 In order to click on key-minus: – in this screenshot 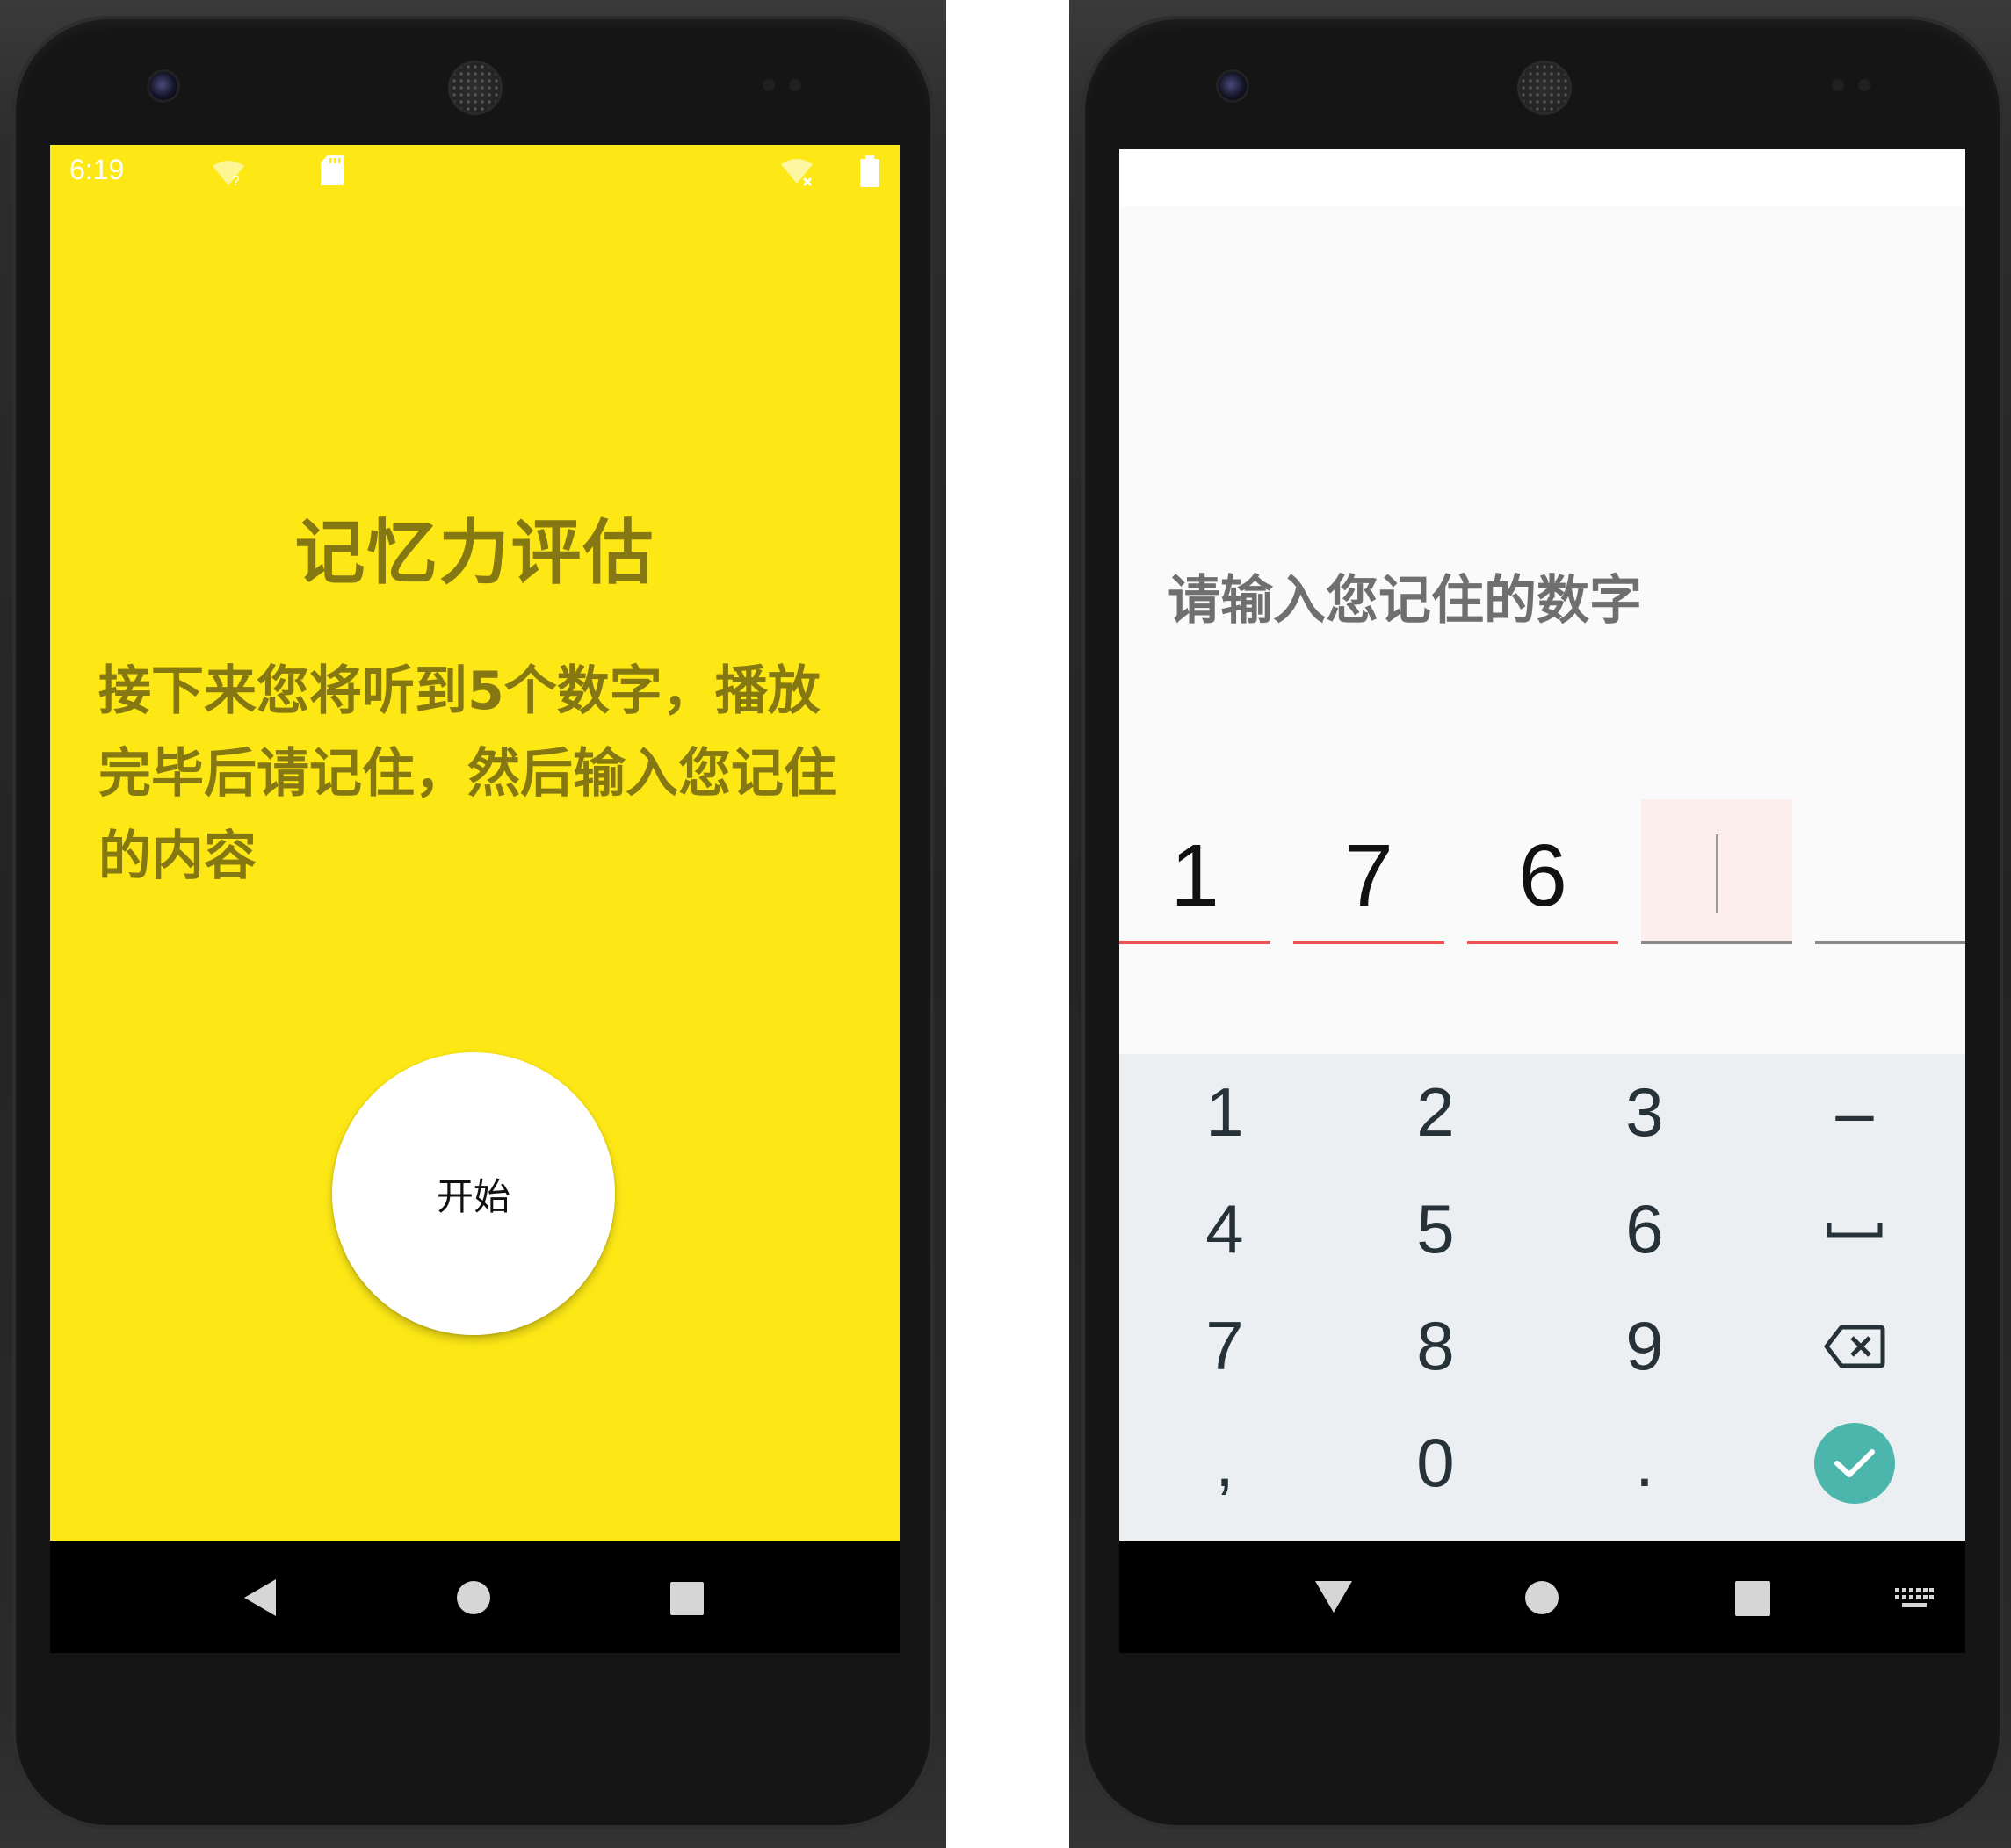, I will do `click(1854, 1112)`.